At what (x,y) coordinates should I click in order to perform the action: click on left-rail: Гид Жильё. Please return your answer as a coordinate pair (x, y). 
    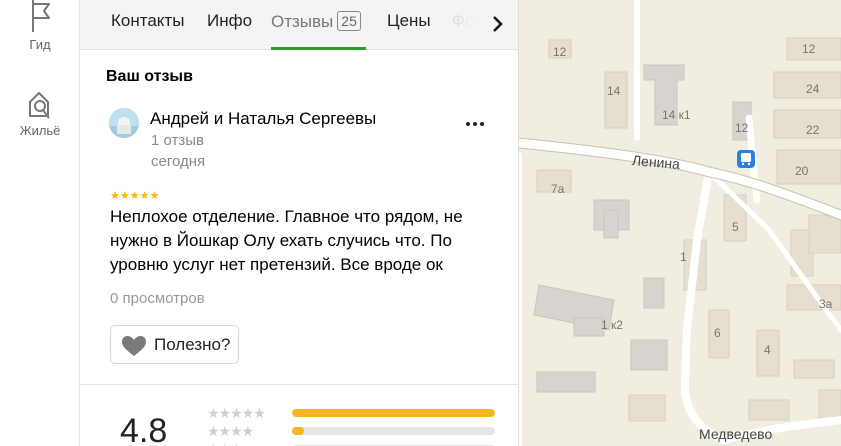
    Looking at the image, I should click on (40, 223).